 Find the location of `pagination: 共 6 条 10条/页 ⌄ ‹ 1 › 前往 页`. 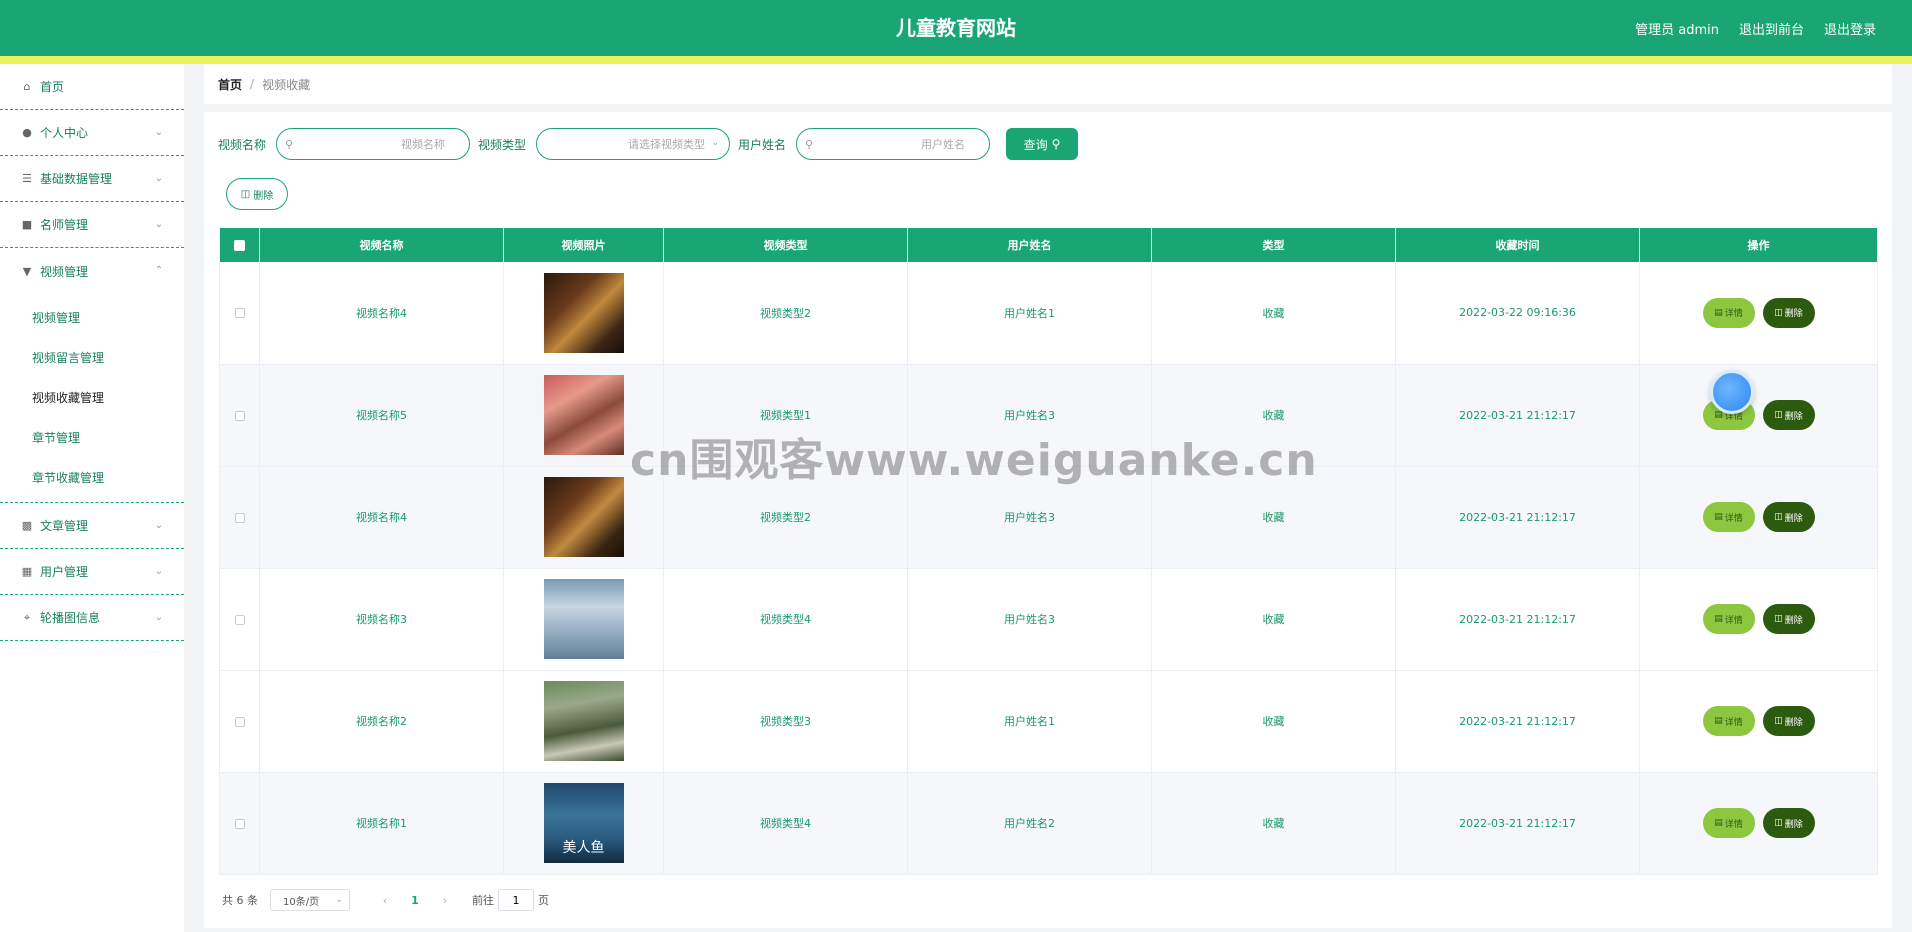

pagination: 共 6 条 10条/页 ⌄ ‹ 1 › 前往 页 is located at coordinates (385, 900).